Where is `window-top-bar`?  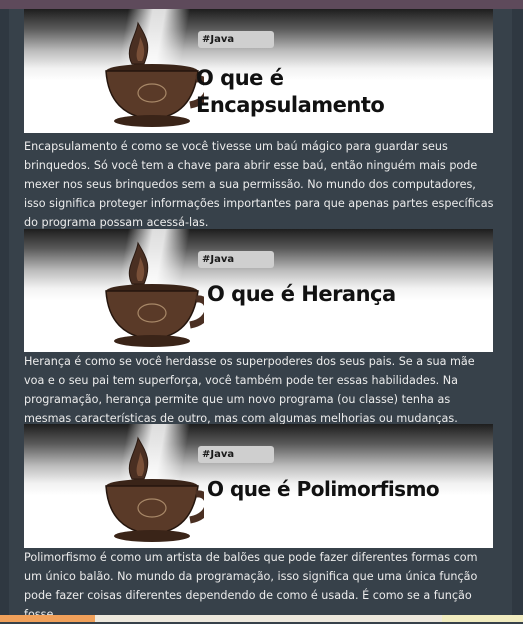 window-top-bar is located at coordinates (261, 4).